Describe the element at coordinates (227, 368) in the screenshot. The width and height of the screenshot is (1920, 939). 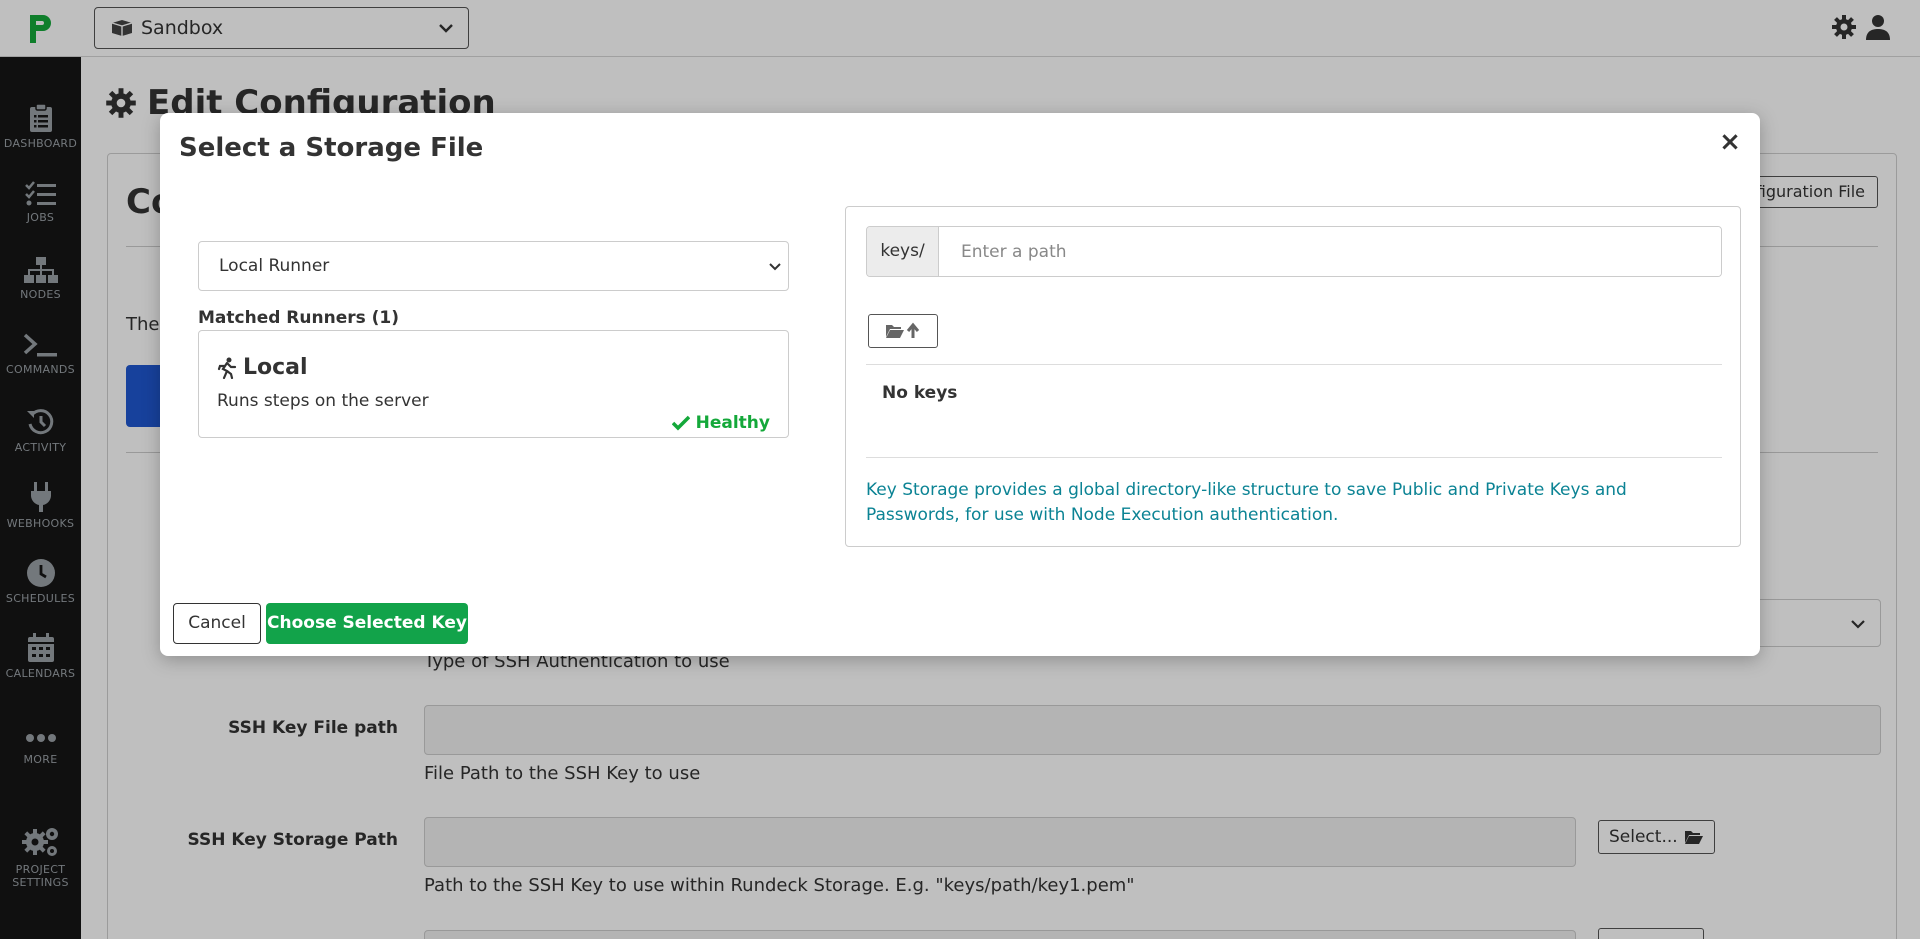
I see `running-icon` at that location.